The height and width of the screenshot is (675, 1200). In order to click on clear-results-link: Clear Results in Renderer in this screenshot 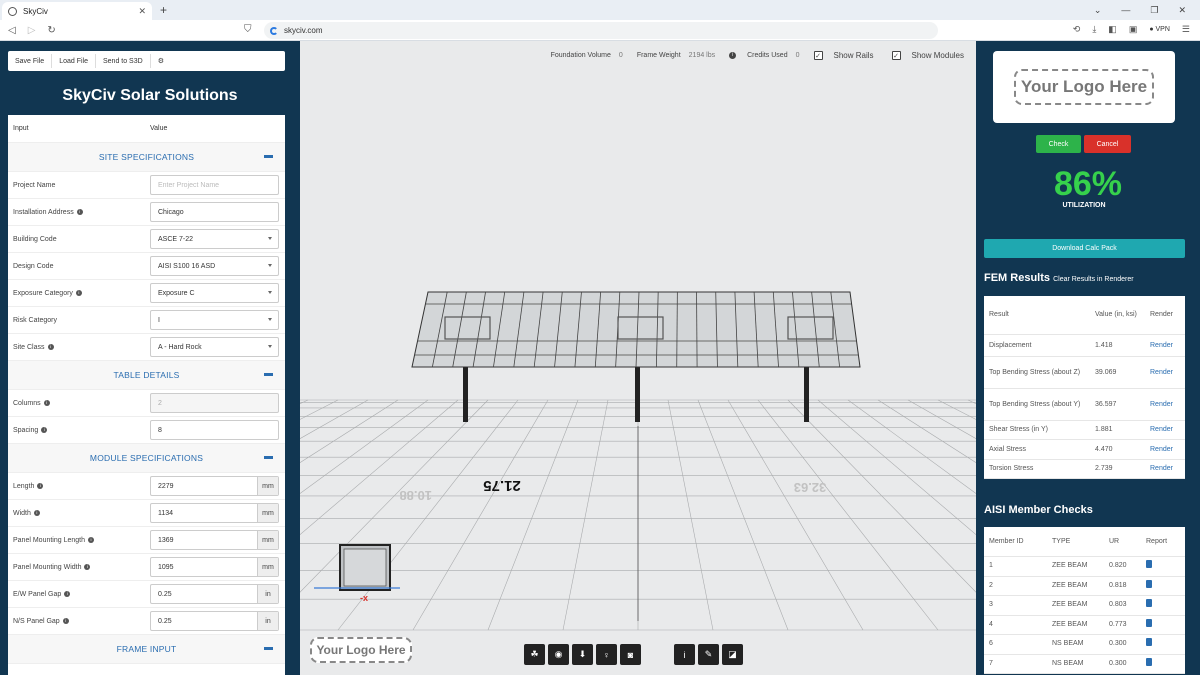, I will do `click(1093, 279)`.